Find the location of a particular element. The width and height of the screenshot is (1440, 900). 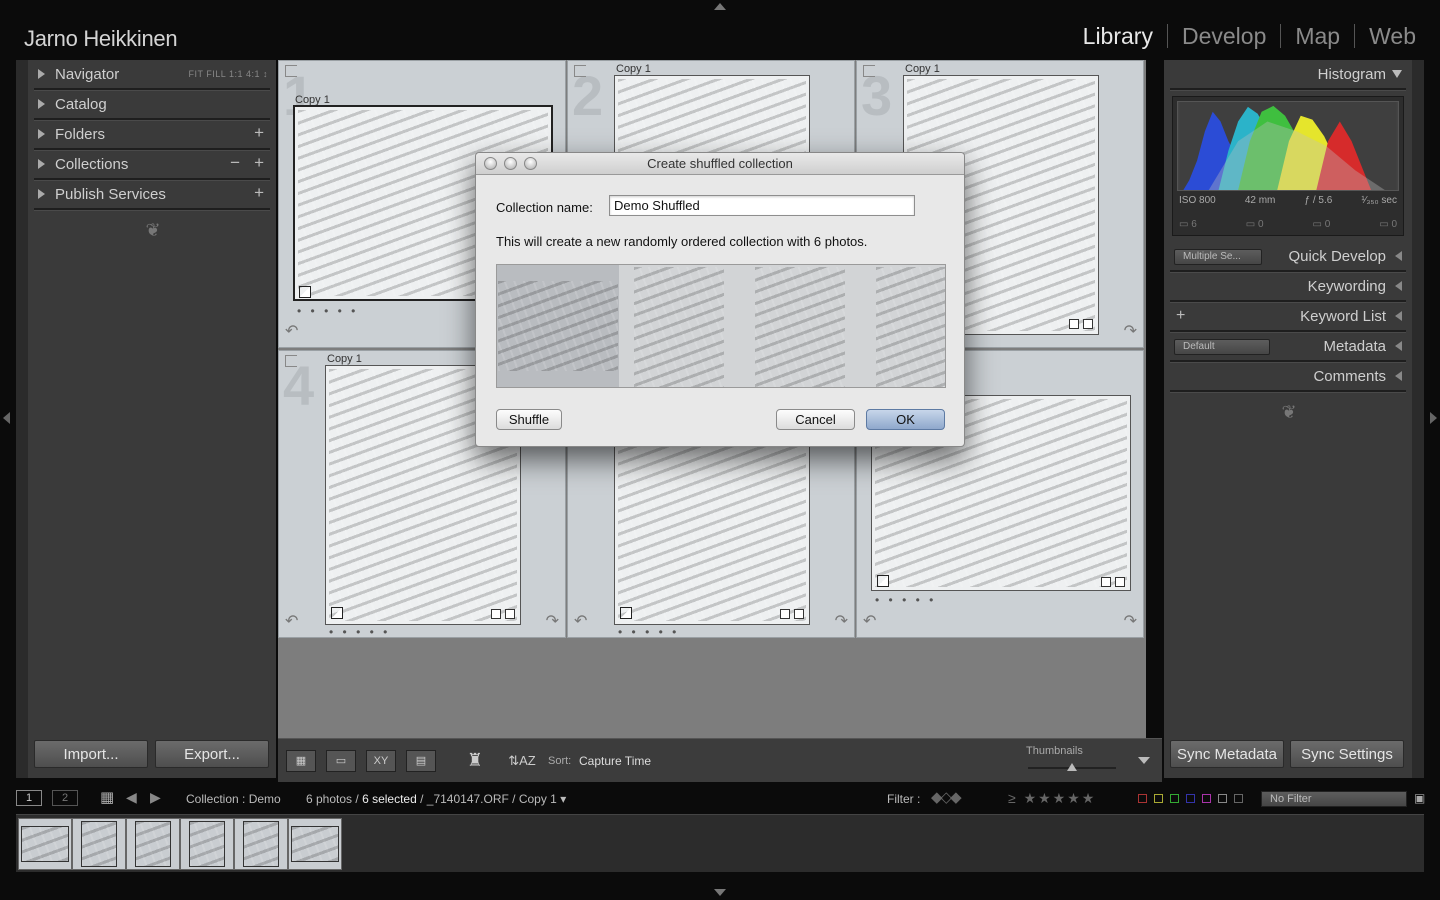

custom-label-filter-icon is located at coordinates (1222, 798).